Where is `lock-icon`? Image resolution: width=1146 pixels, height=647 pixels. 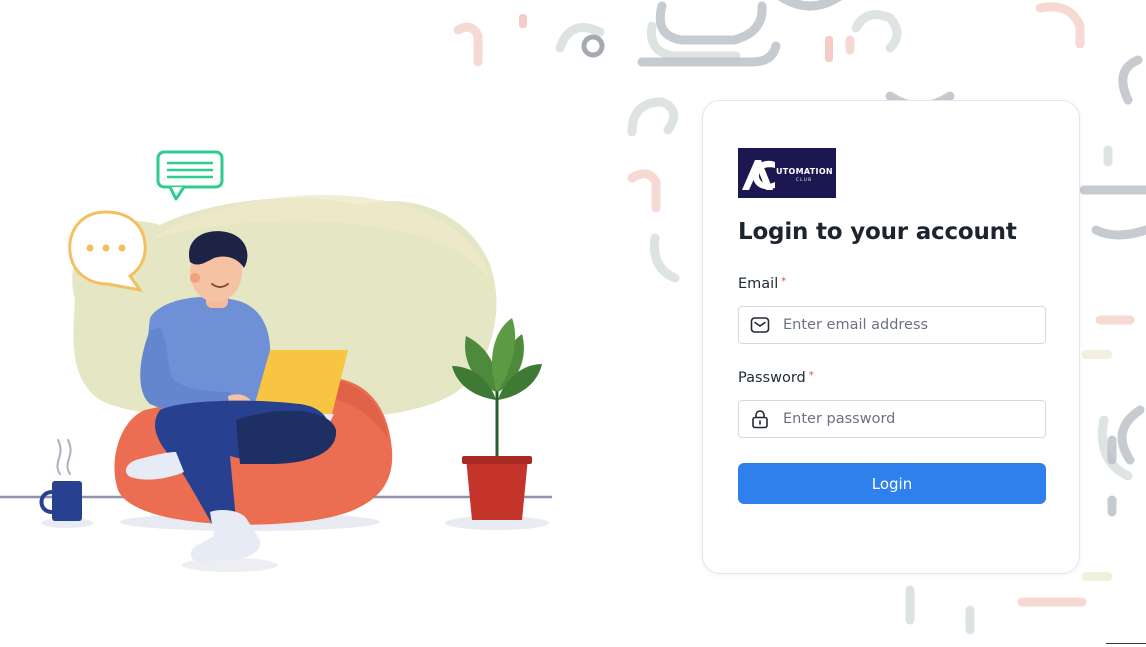
lock-icon is located at coordinates (760, 419).